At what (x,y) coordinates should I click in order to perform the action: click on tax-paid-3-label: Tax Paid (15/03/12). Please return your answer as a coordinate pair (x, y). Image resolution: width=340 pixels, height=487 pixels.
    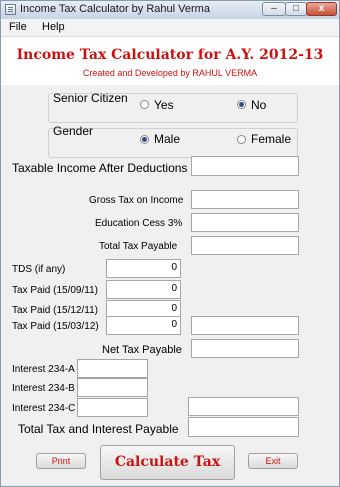
    Looking at the image, I should click on (55, 326).